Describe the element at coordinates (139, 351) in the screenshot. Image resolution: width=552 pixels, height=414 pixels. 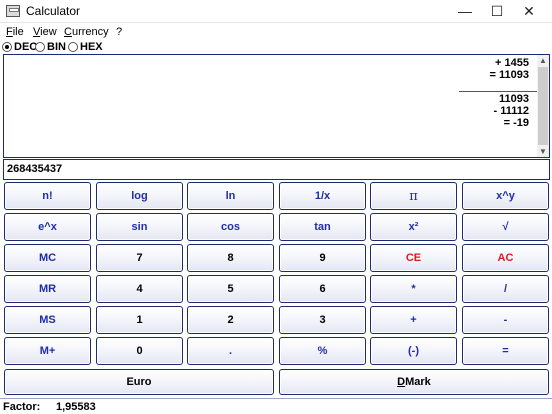
I see `digit-0-button: 0` at that location.